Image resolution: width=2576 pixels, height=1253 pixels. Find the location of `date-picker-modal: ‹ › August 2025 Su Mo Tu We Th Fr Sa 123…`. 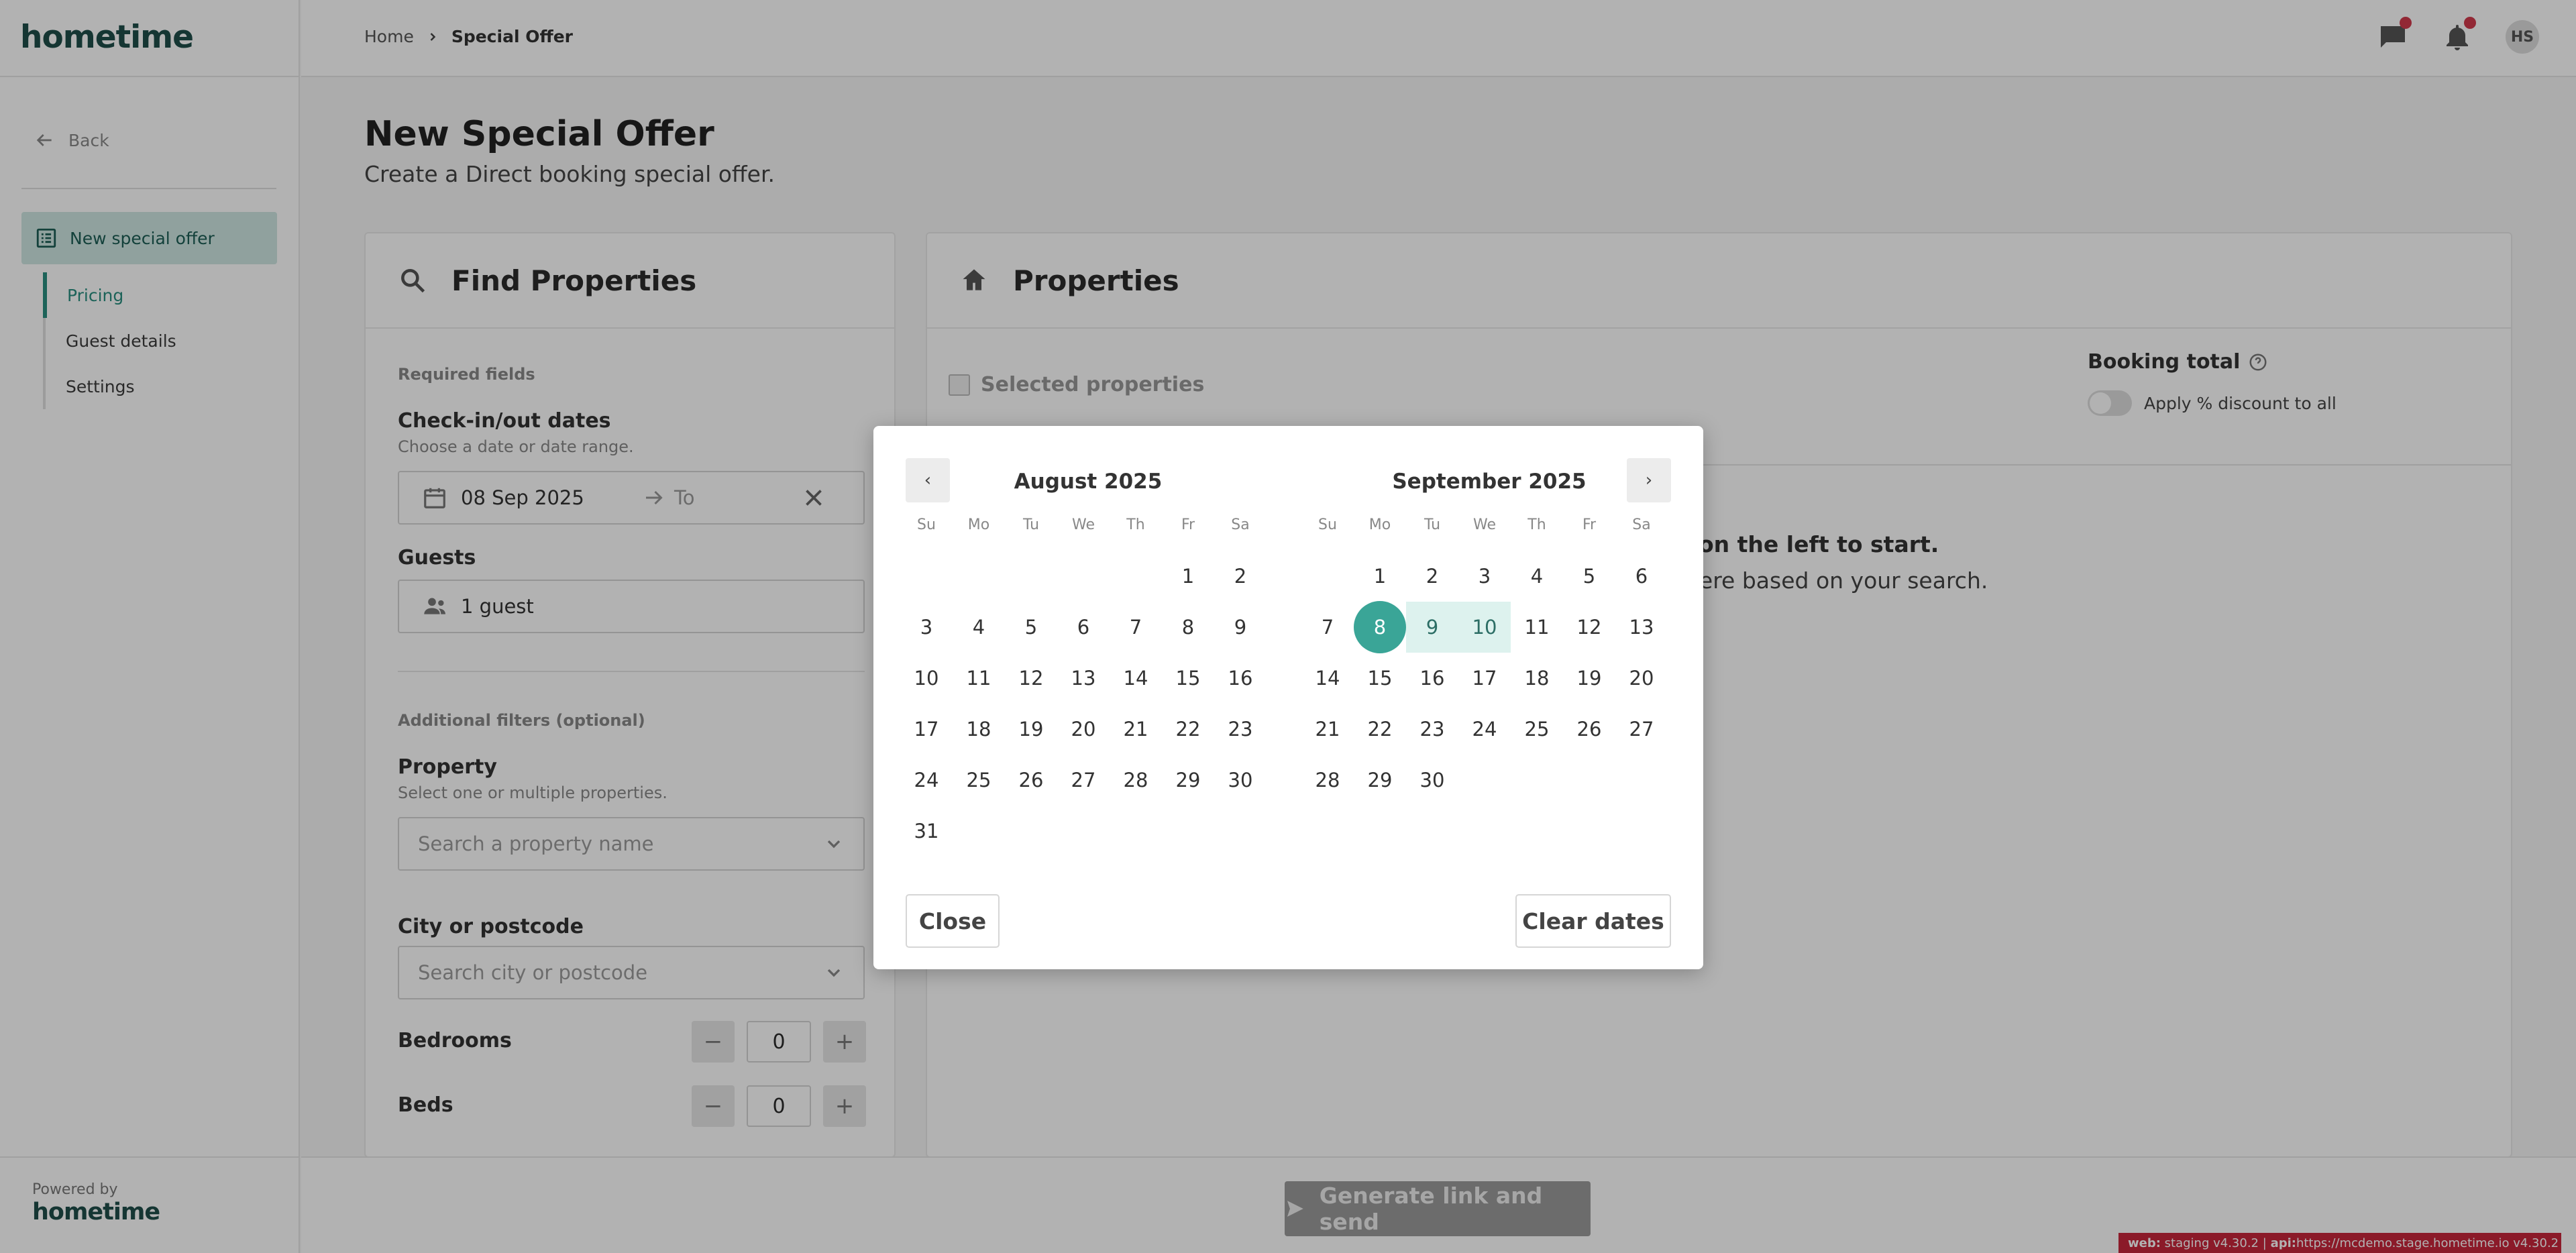

date-picker-modal: ‹ › August 2025 Su Mo Tu We Th Fr Sa 123… is located at coordinates (1288, 697).